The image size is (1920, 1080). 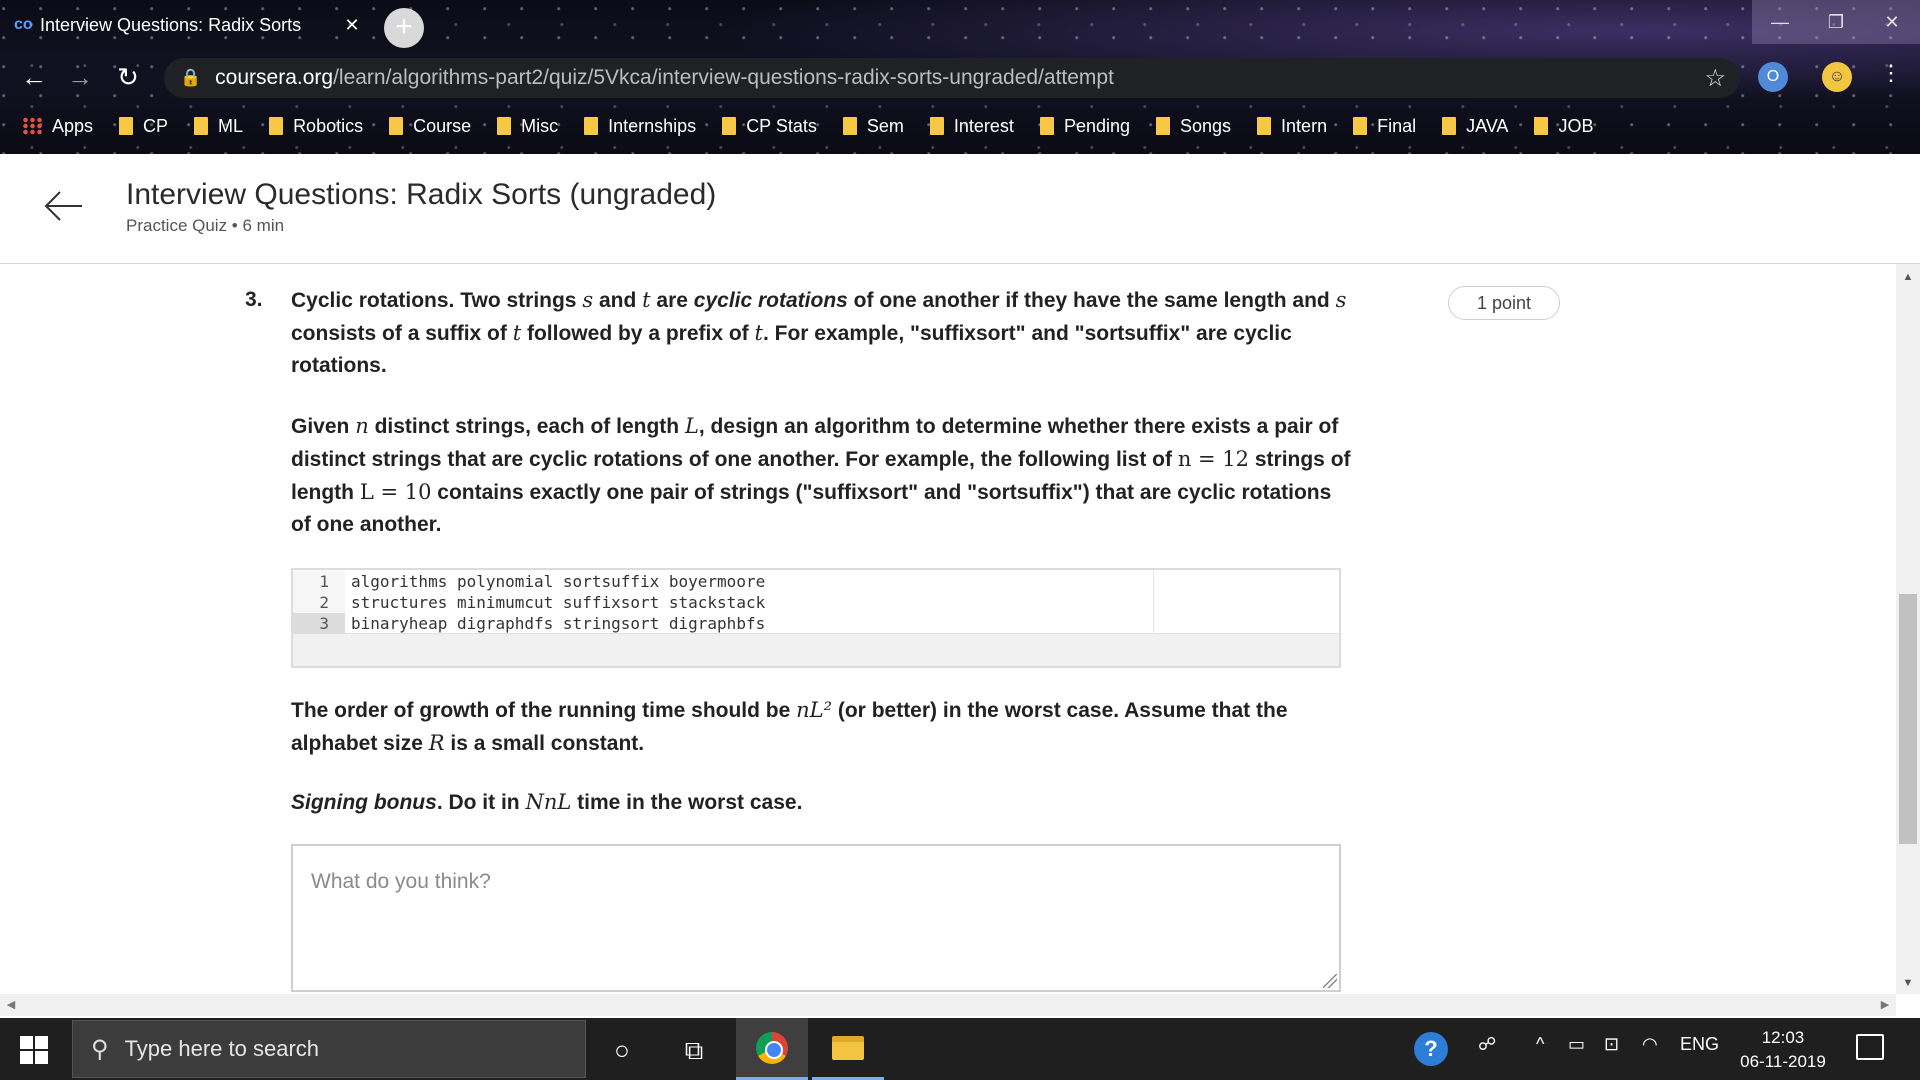 I want to click on minimize-icon: —, so click(x=1780, y=22).